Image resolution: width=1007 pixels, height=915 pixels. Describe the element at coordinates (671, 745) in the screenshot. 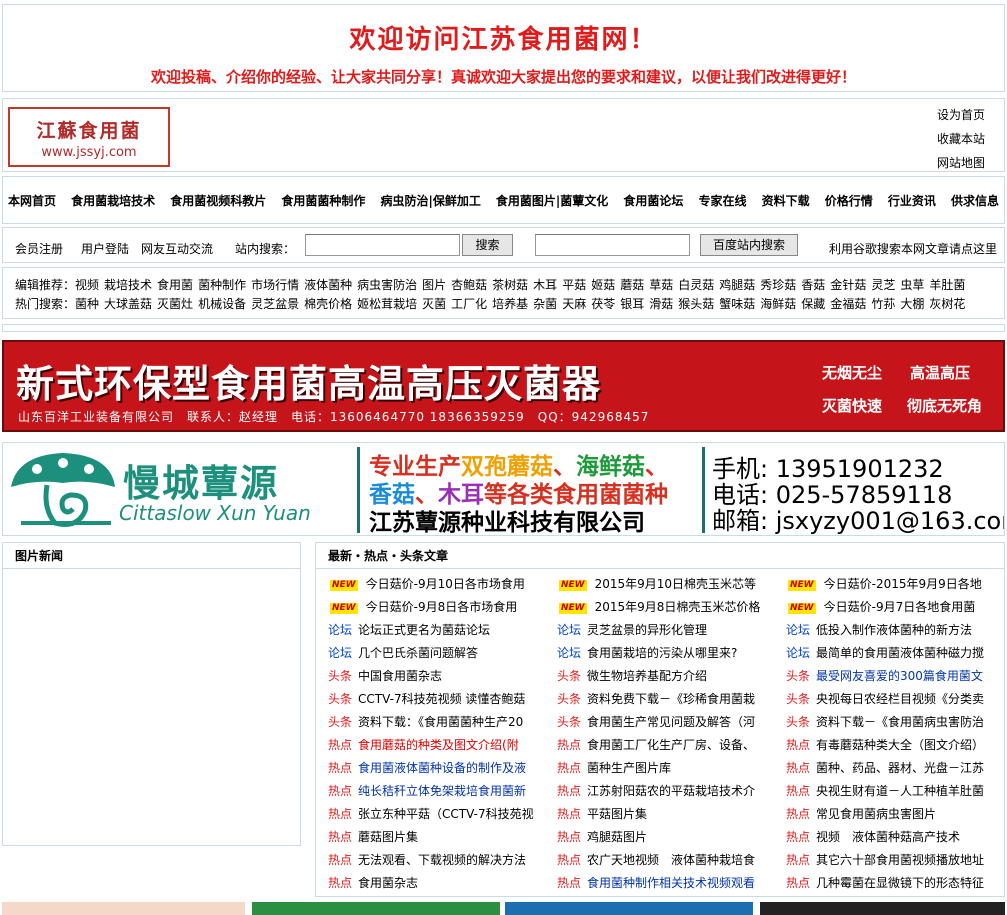

I see `news-title-link: 食用菌工厂化生产厂房、设备、` at that location.